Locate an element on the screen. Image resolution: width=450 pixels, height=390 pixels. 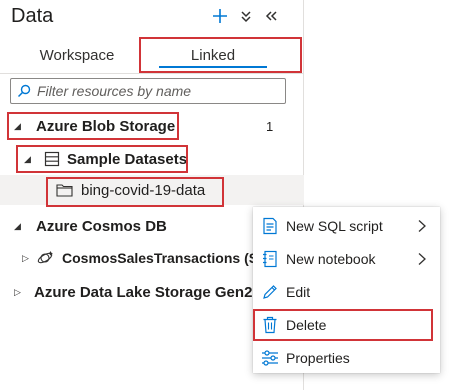
folder-icon is located at coordinates (64, 190).